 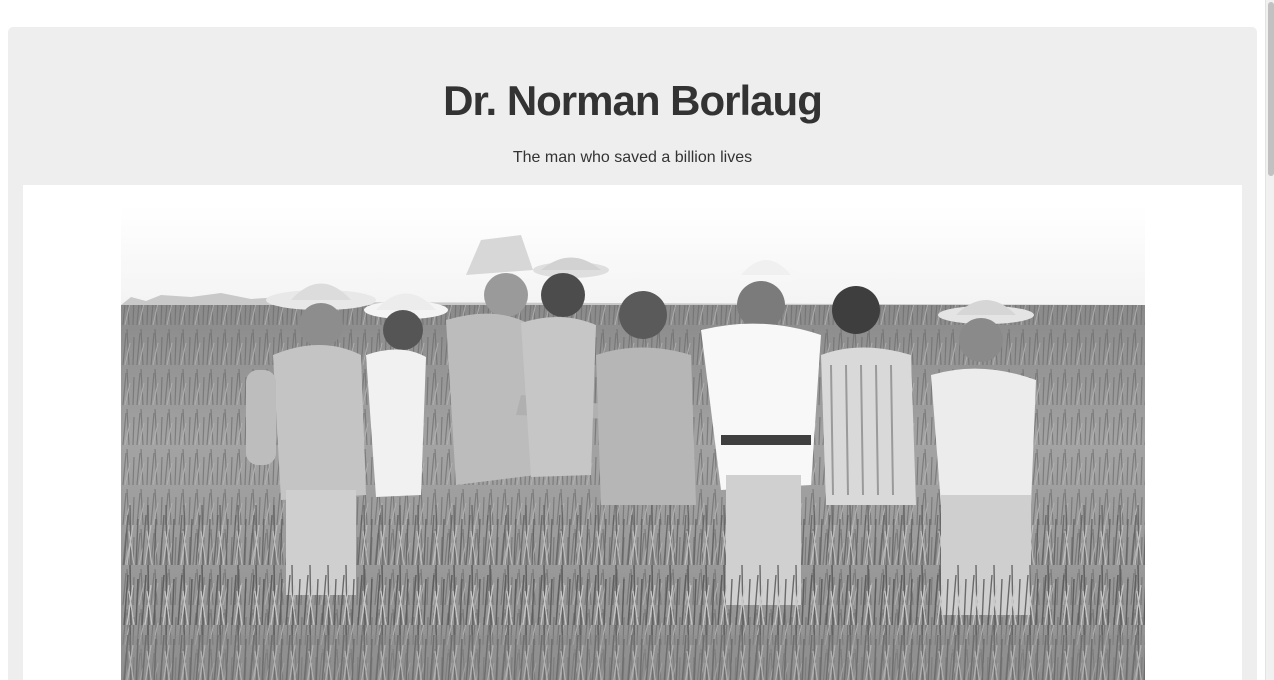 What do you see at coordinates (632, 157) in the screenshot?
I see `page-subtitle: The man who saved a billion lives` at bounding box center [632, 157].